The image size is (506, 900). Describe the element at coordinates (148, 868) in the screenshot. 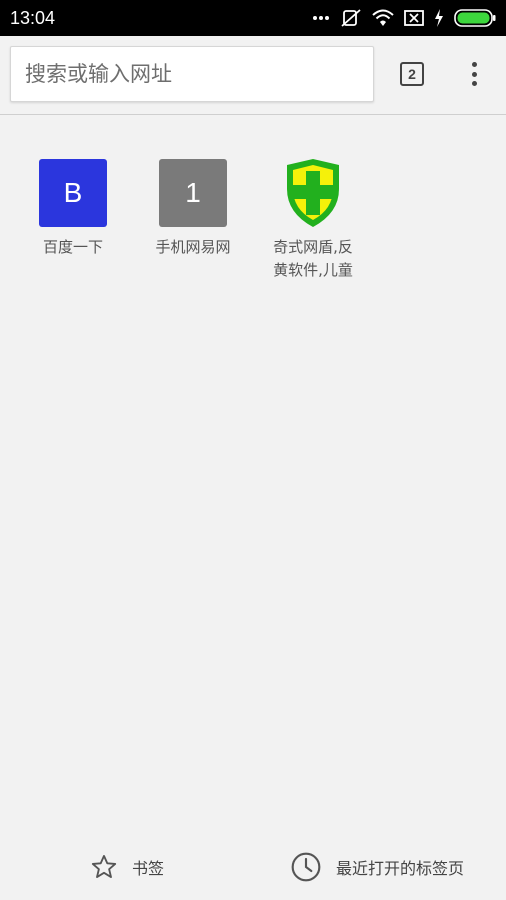

I see `bookmarks-label: 书签` at that location.